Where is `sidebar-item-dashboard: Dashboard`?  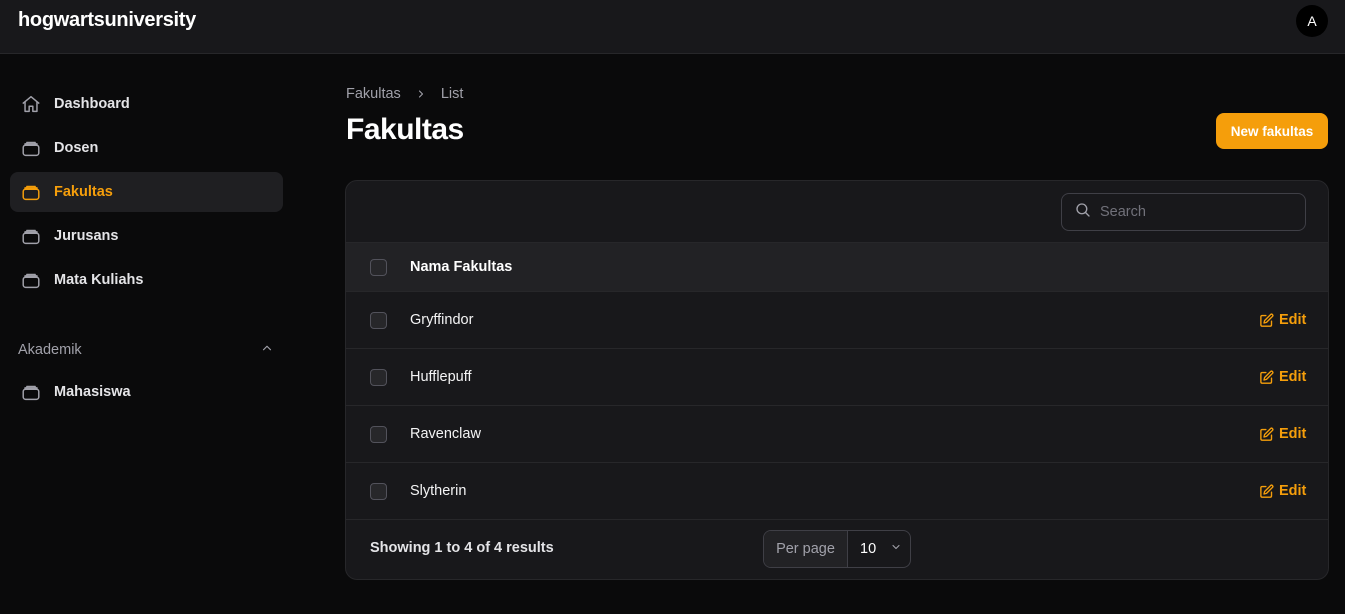
sidebar-item-dashboard: Dashboard is located at coordinates (146, 104).